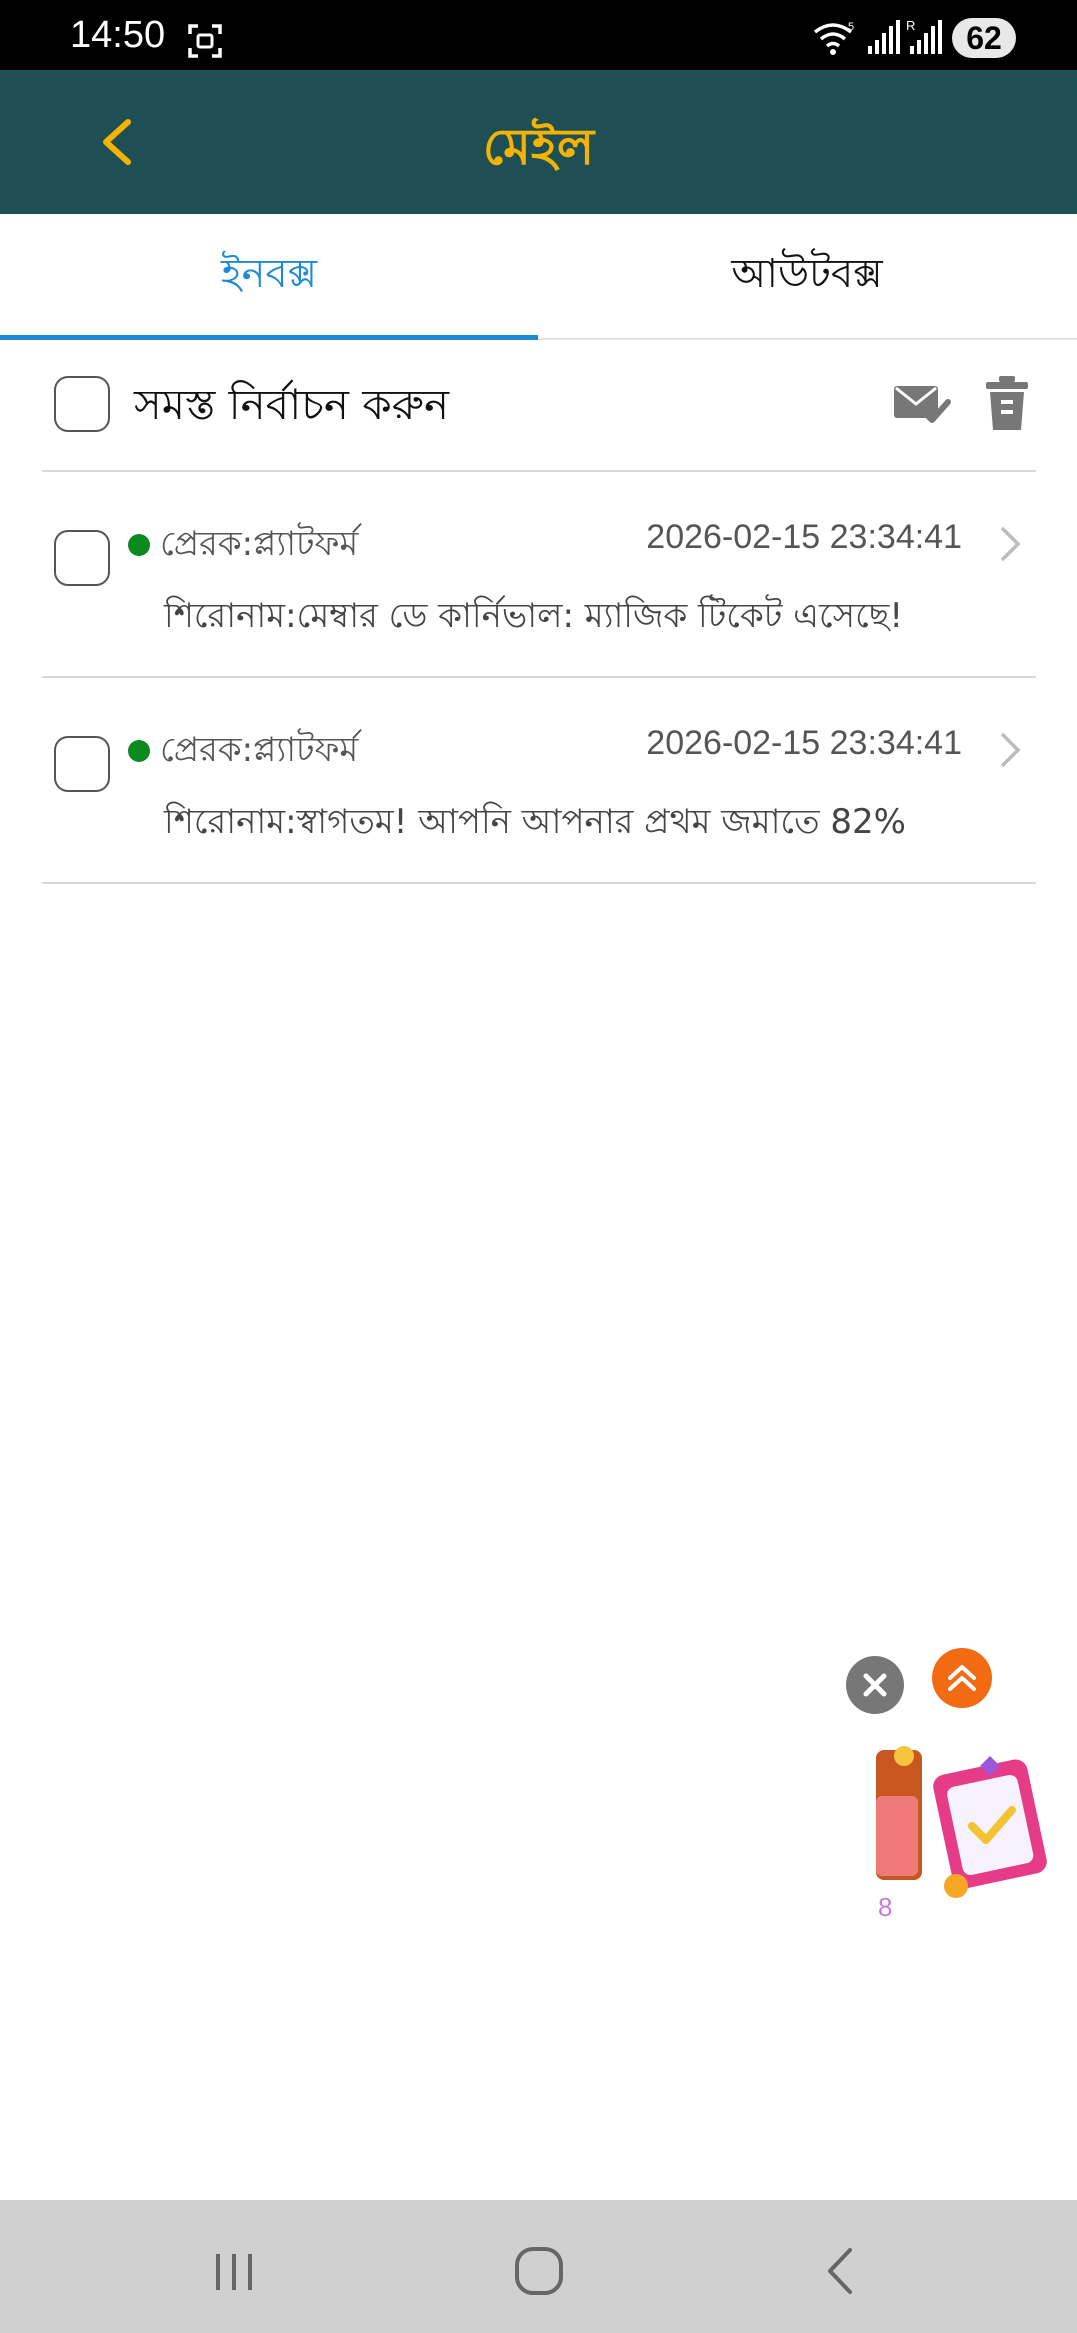 This screenshot has width=1077, height=2333. I want to click on trash-icon, so click(1007, 403).